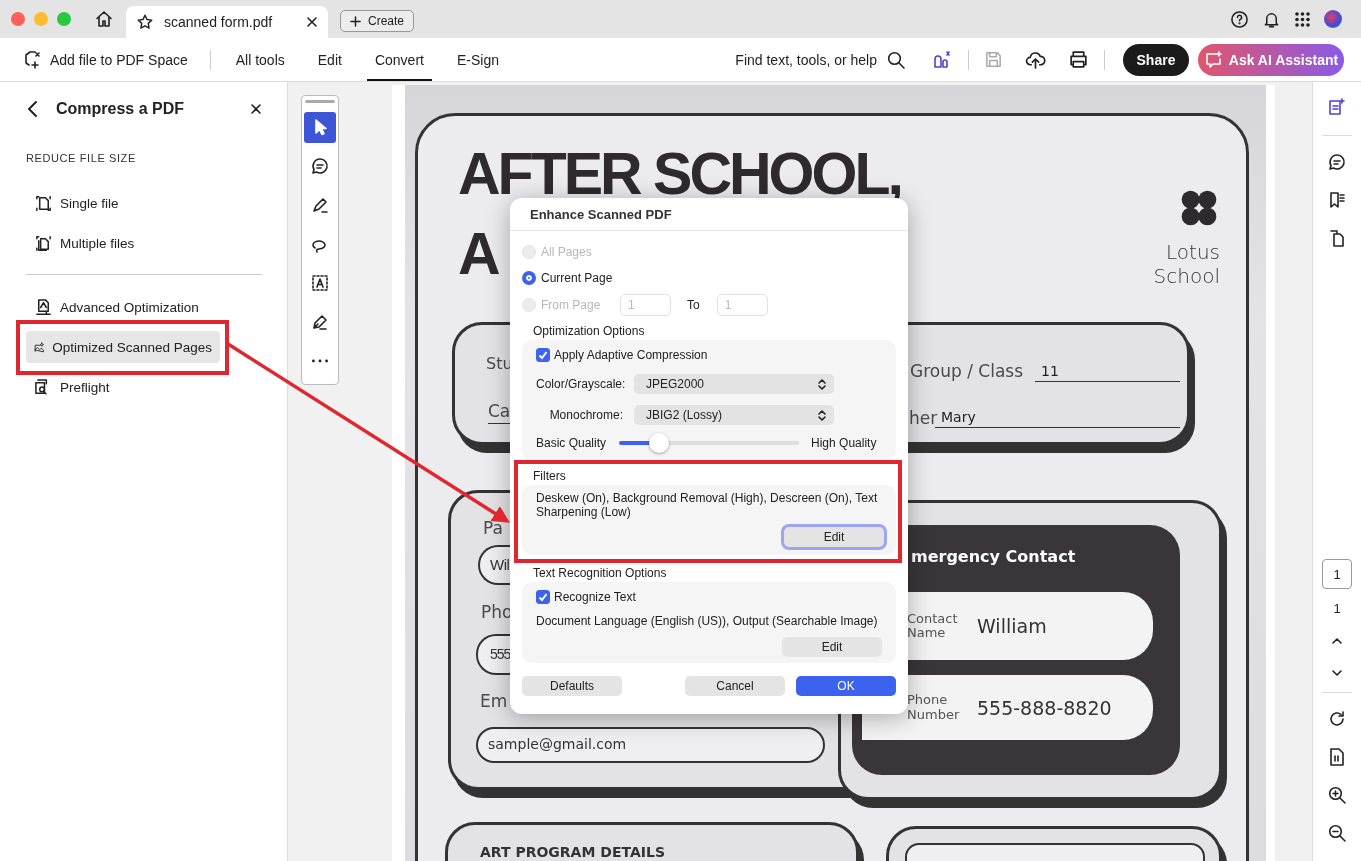 This screenshot has height=861, width=1361. What do you see at coordinates (589, 331) in the screenshot?
I see `group-label: Optimization Options` at bounding box center [589, 331].